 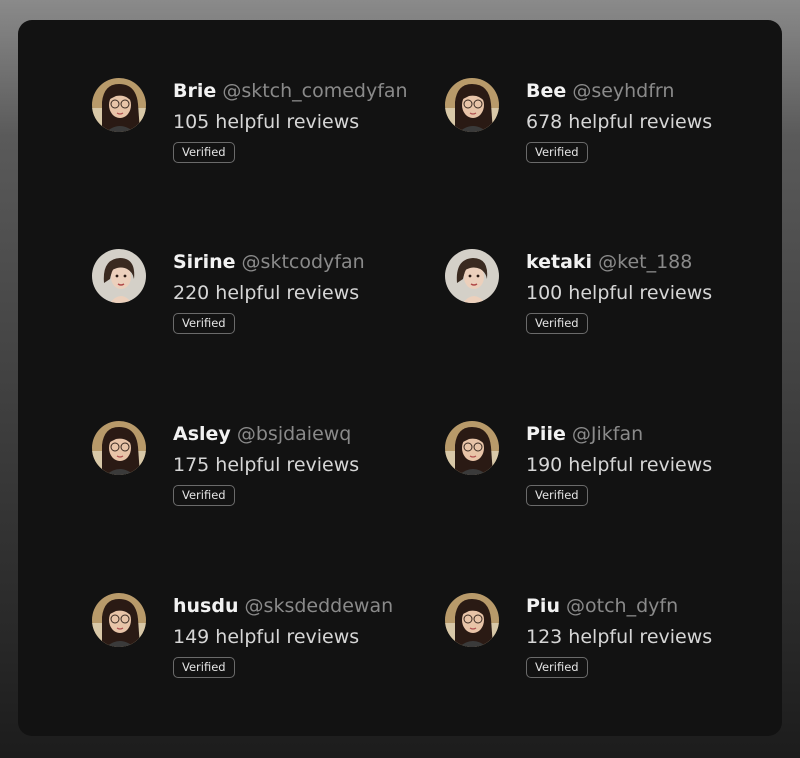 I want to click on name-line: Bee @seyhdfrn, so click(x=600, y=91).